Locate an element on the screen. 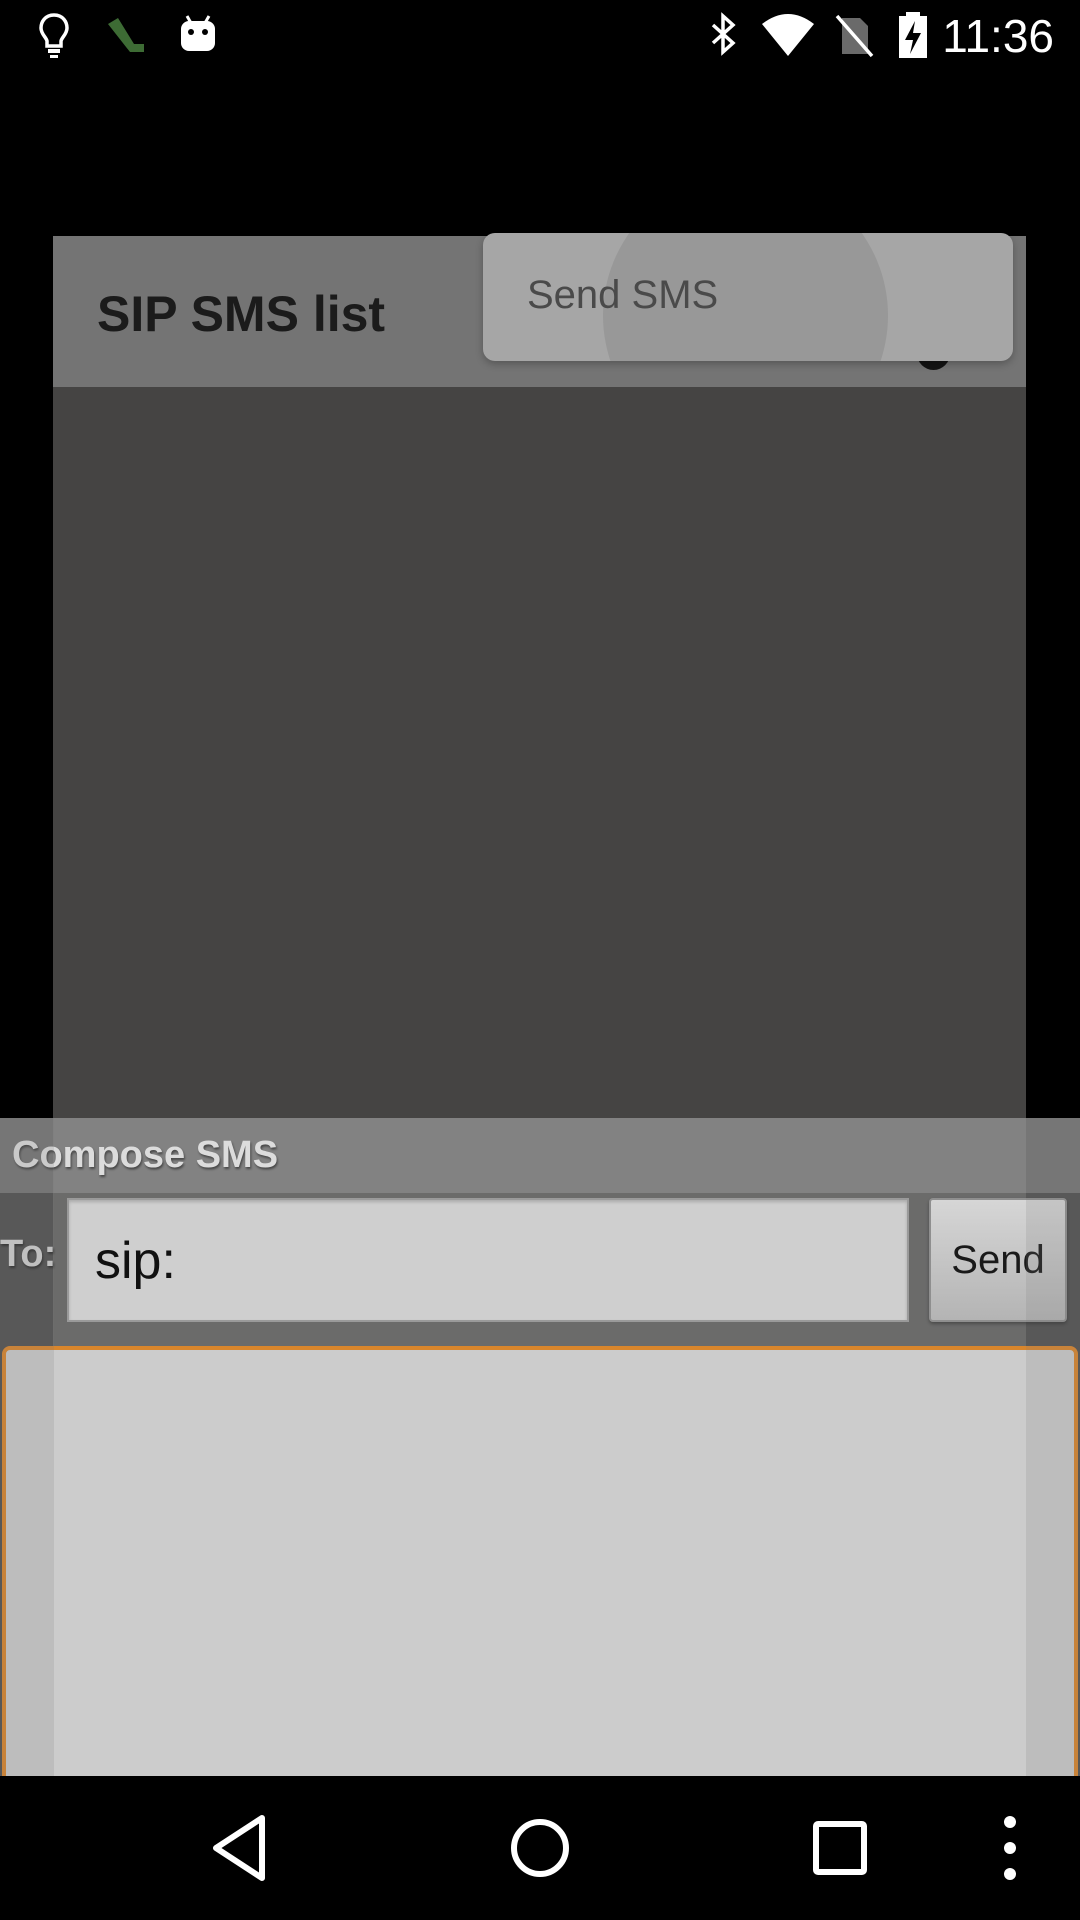 Image resolution: width=1080 pixels, height=1920 pixels. lightbulb-icon is located at coordinates (54, 35).